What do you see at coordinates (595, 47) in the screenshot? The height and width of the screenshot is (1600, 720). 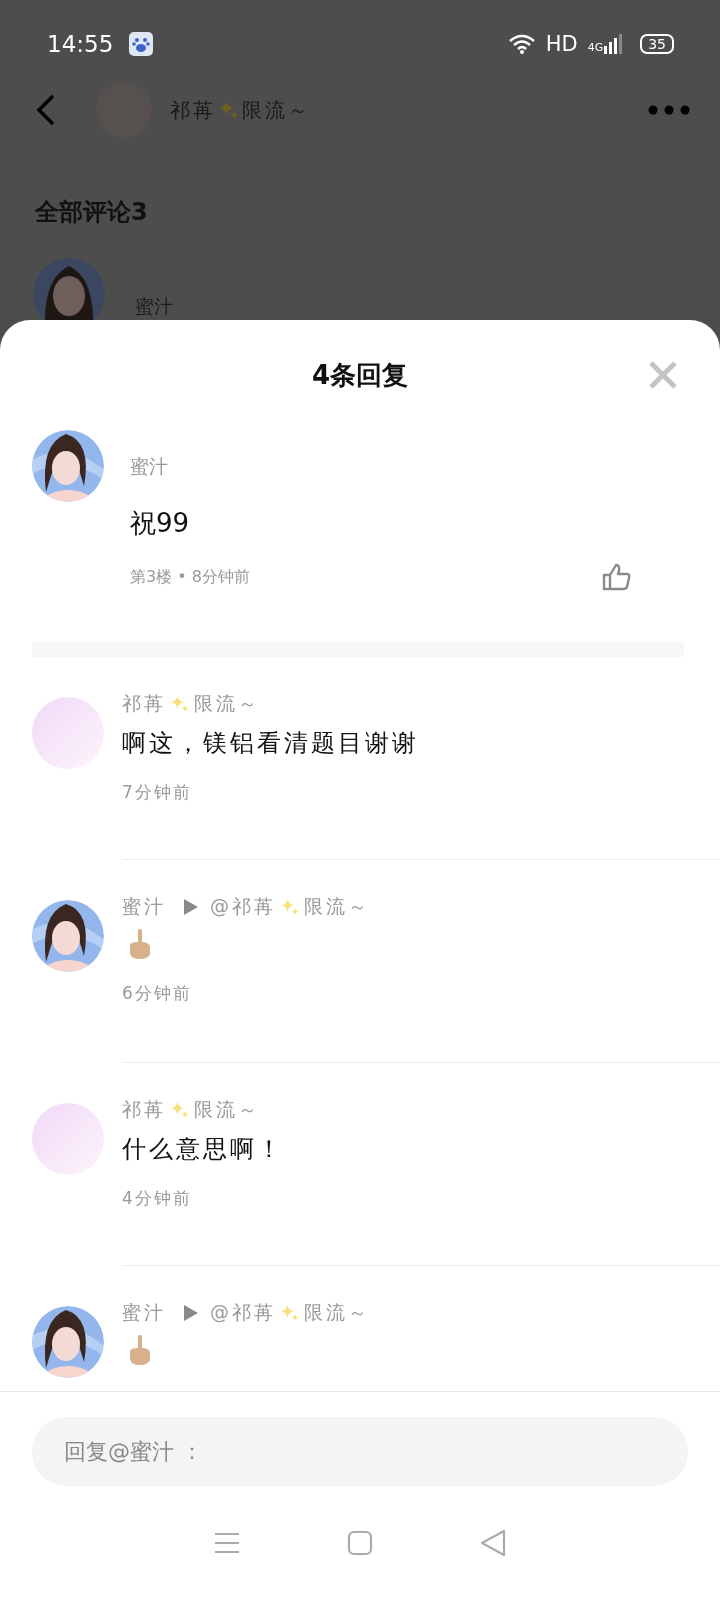 I see `signal-label: 4G` at bounding box center [595, 47].